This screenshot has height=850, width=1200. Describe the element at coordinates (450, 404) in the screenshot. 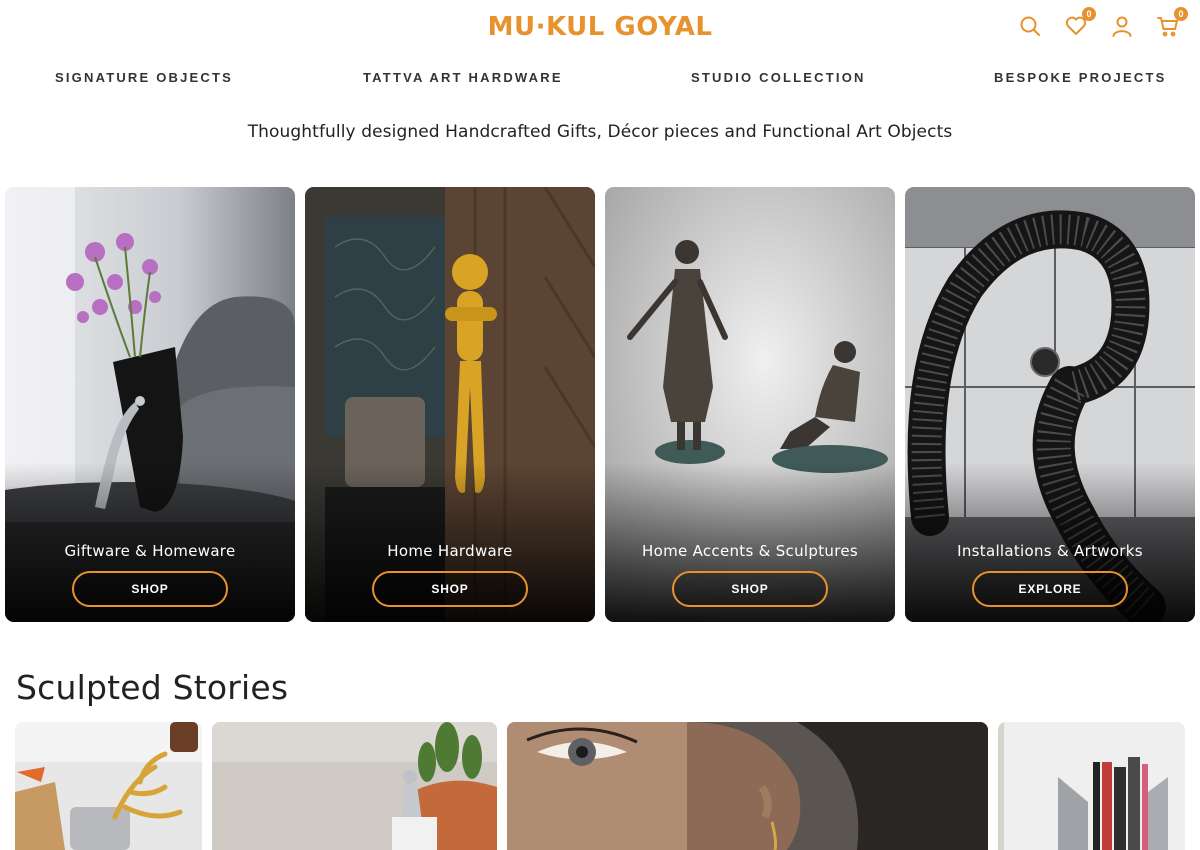

I see `category-card-home-hardware: Home Hardware SHOP` at that location.